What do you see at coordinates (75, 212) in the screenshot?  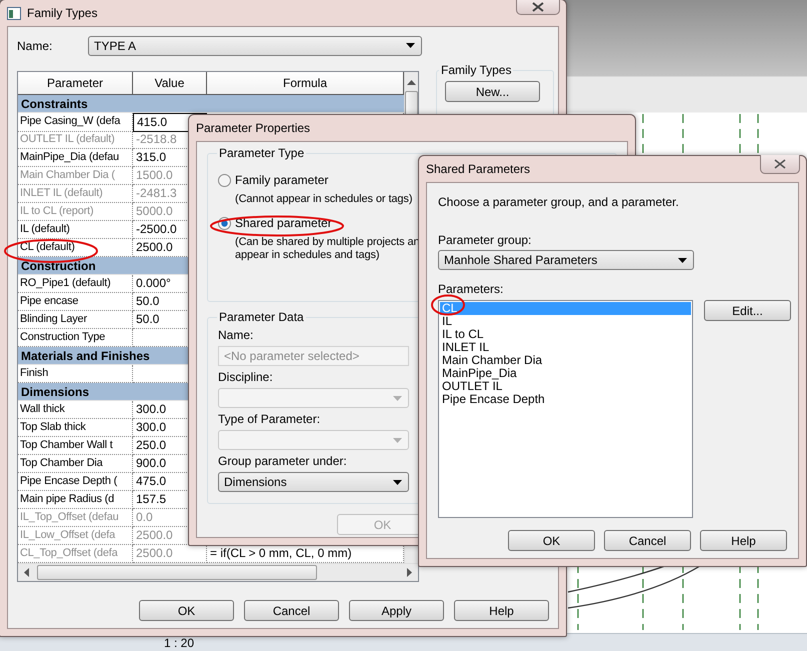 I see `parameter-cell: IL to CL (report)` at bounding box center [75, 212].